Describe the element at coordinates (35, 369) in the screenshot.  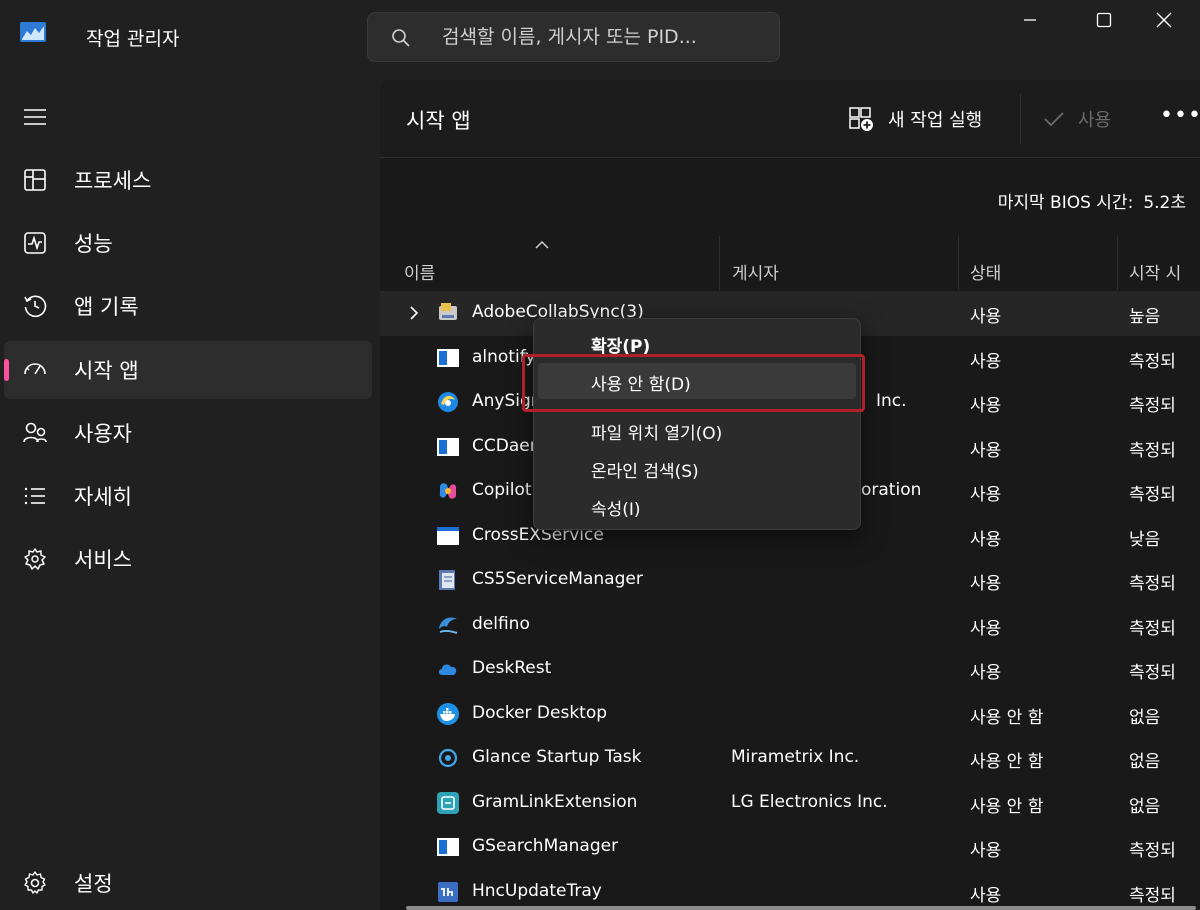
I see `startup-icon` at that location.